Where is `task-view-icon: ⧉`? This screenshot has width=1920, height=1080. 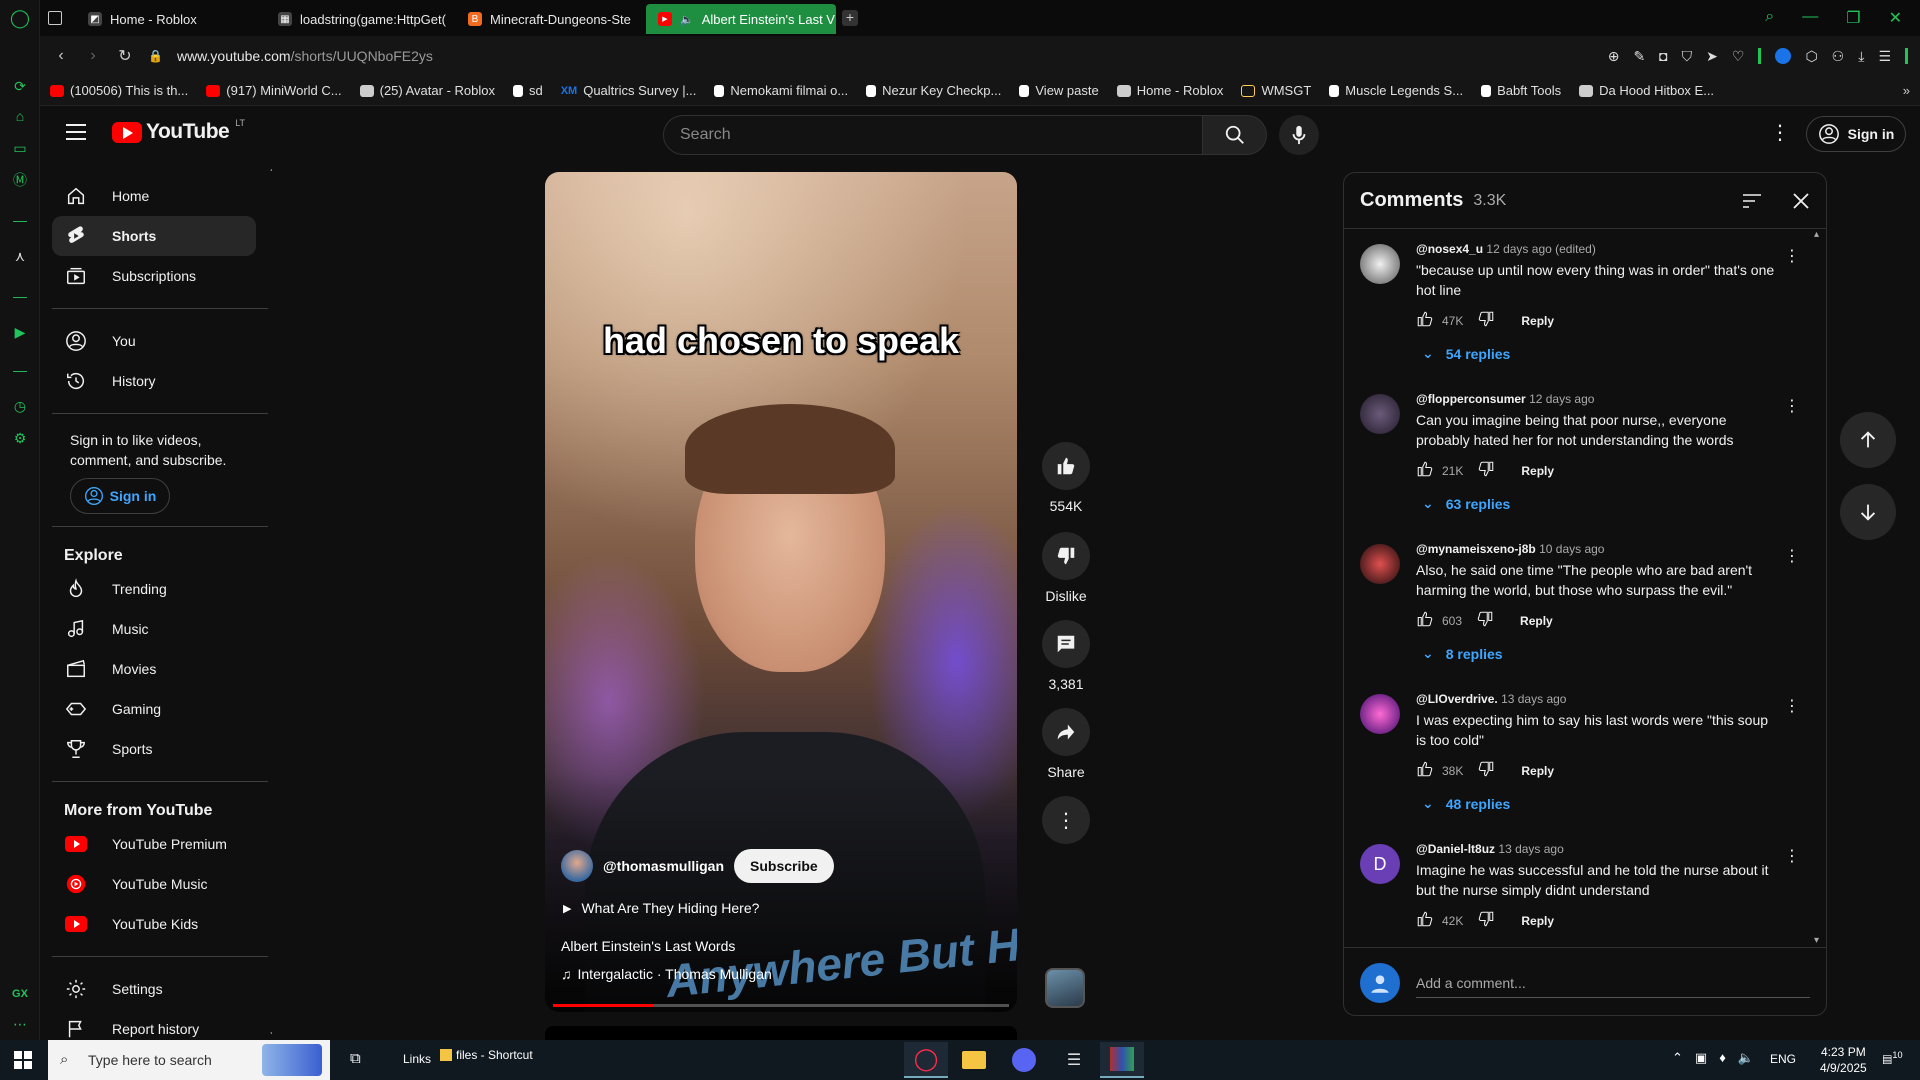
task-view-icon: ⧉ is located at coordinates (355, 1058).